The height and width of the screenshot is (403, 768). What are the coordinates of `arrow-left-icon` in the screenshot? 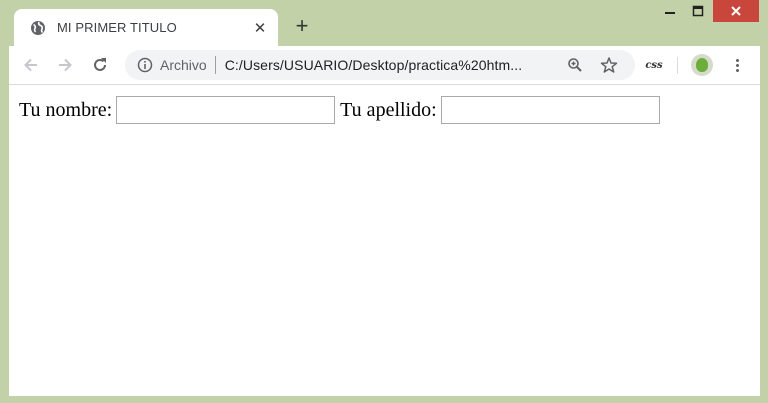 It's located at (31, 65).